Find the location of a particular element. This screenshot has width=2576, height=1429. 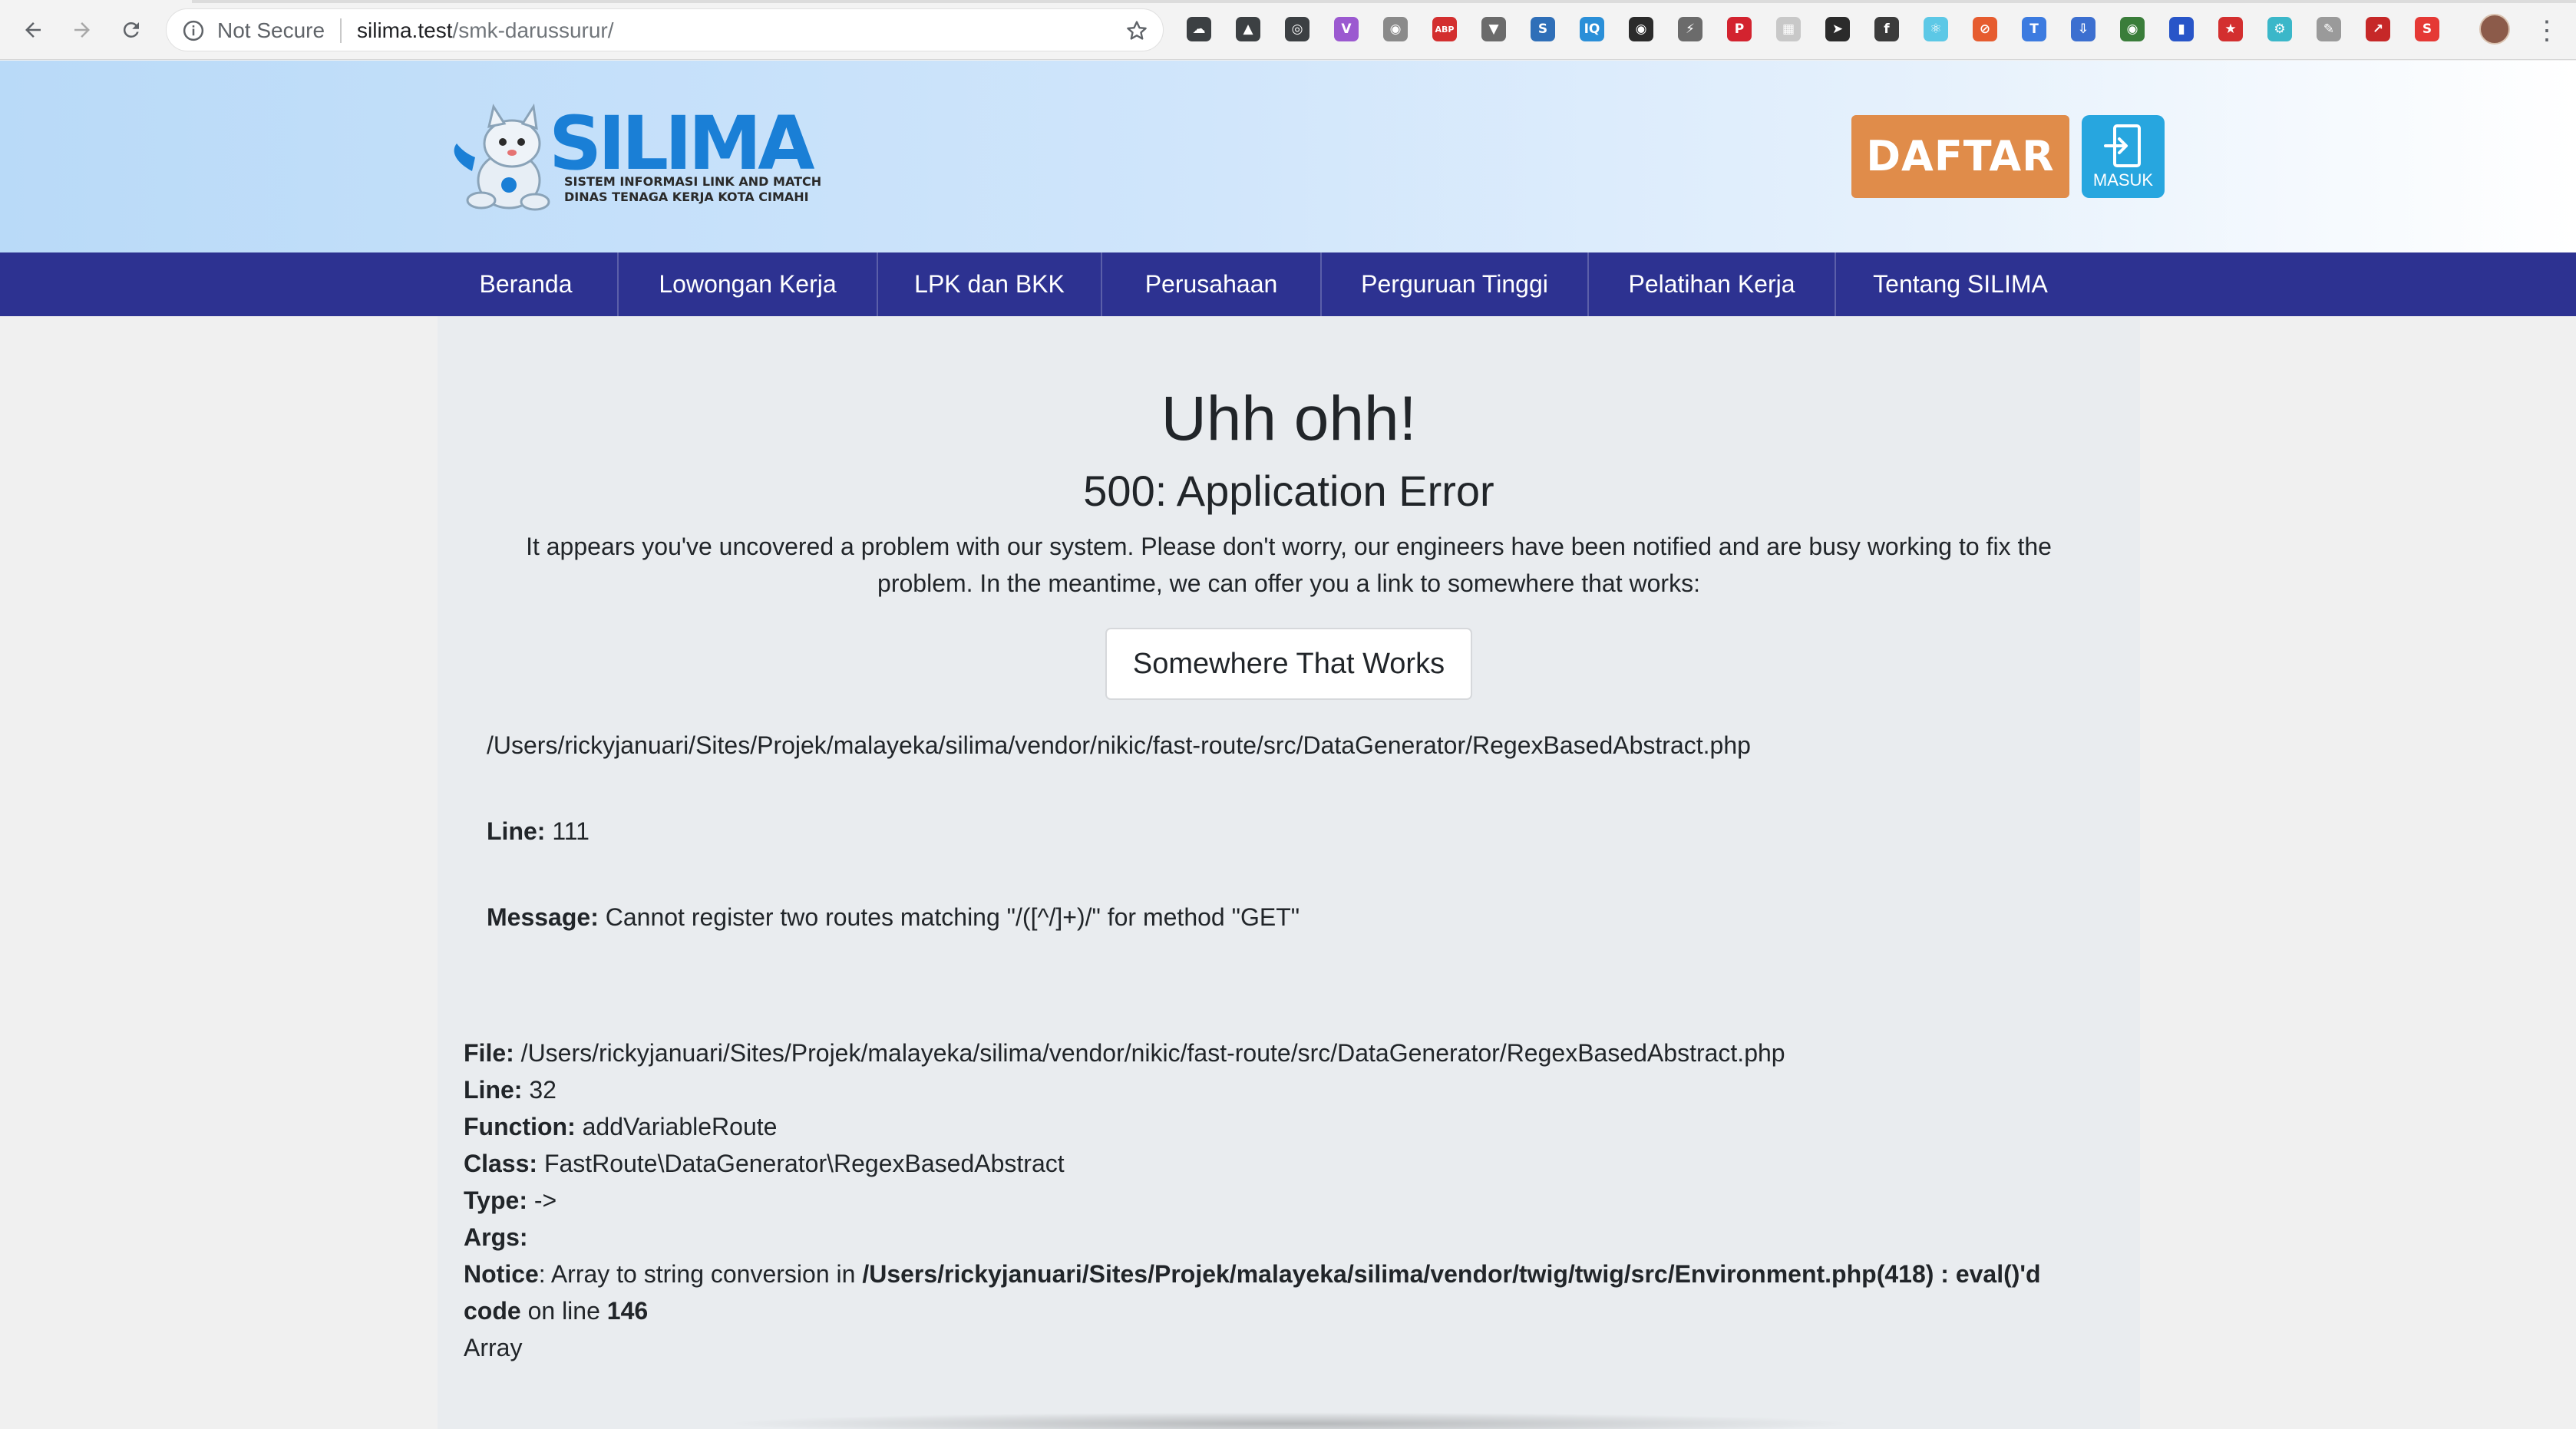

trace-array: Array is located at coordinates (493, 1348).